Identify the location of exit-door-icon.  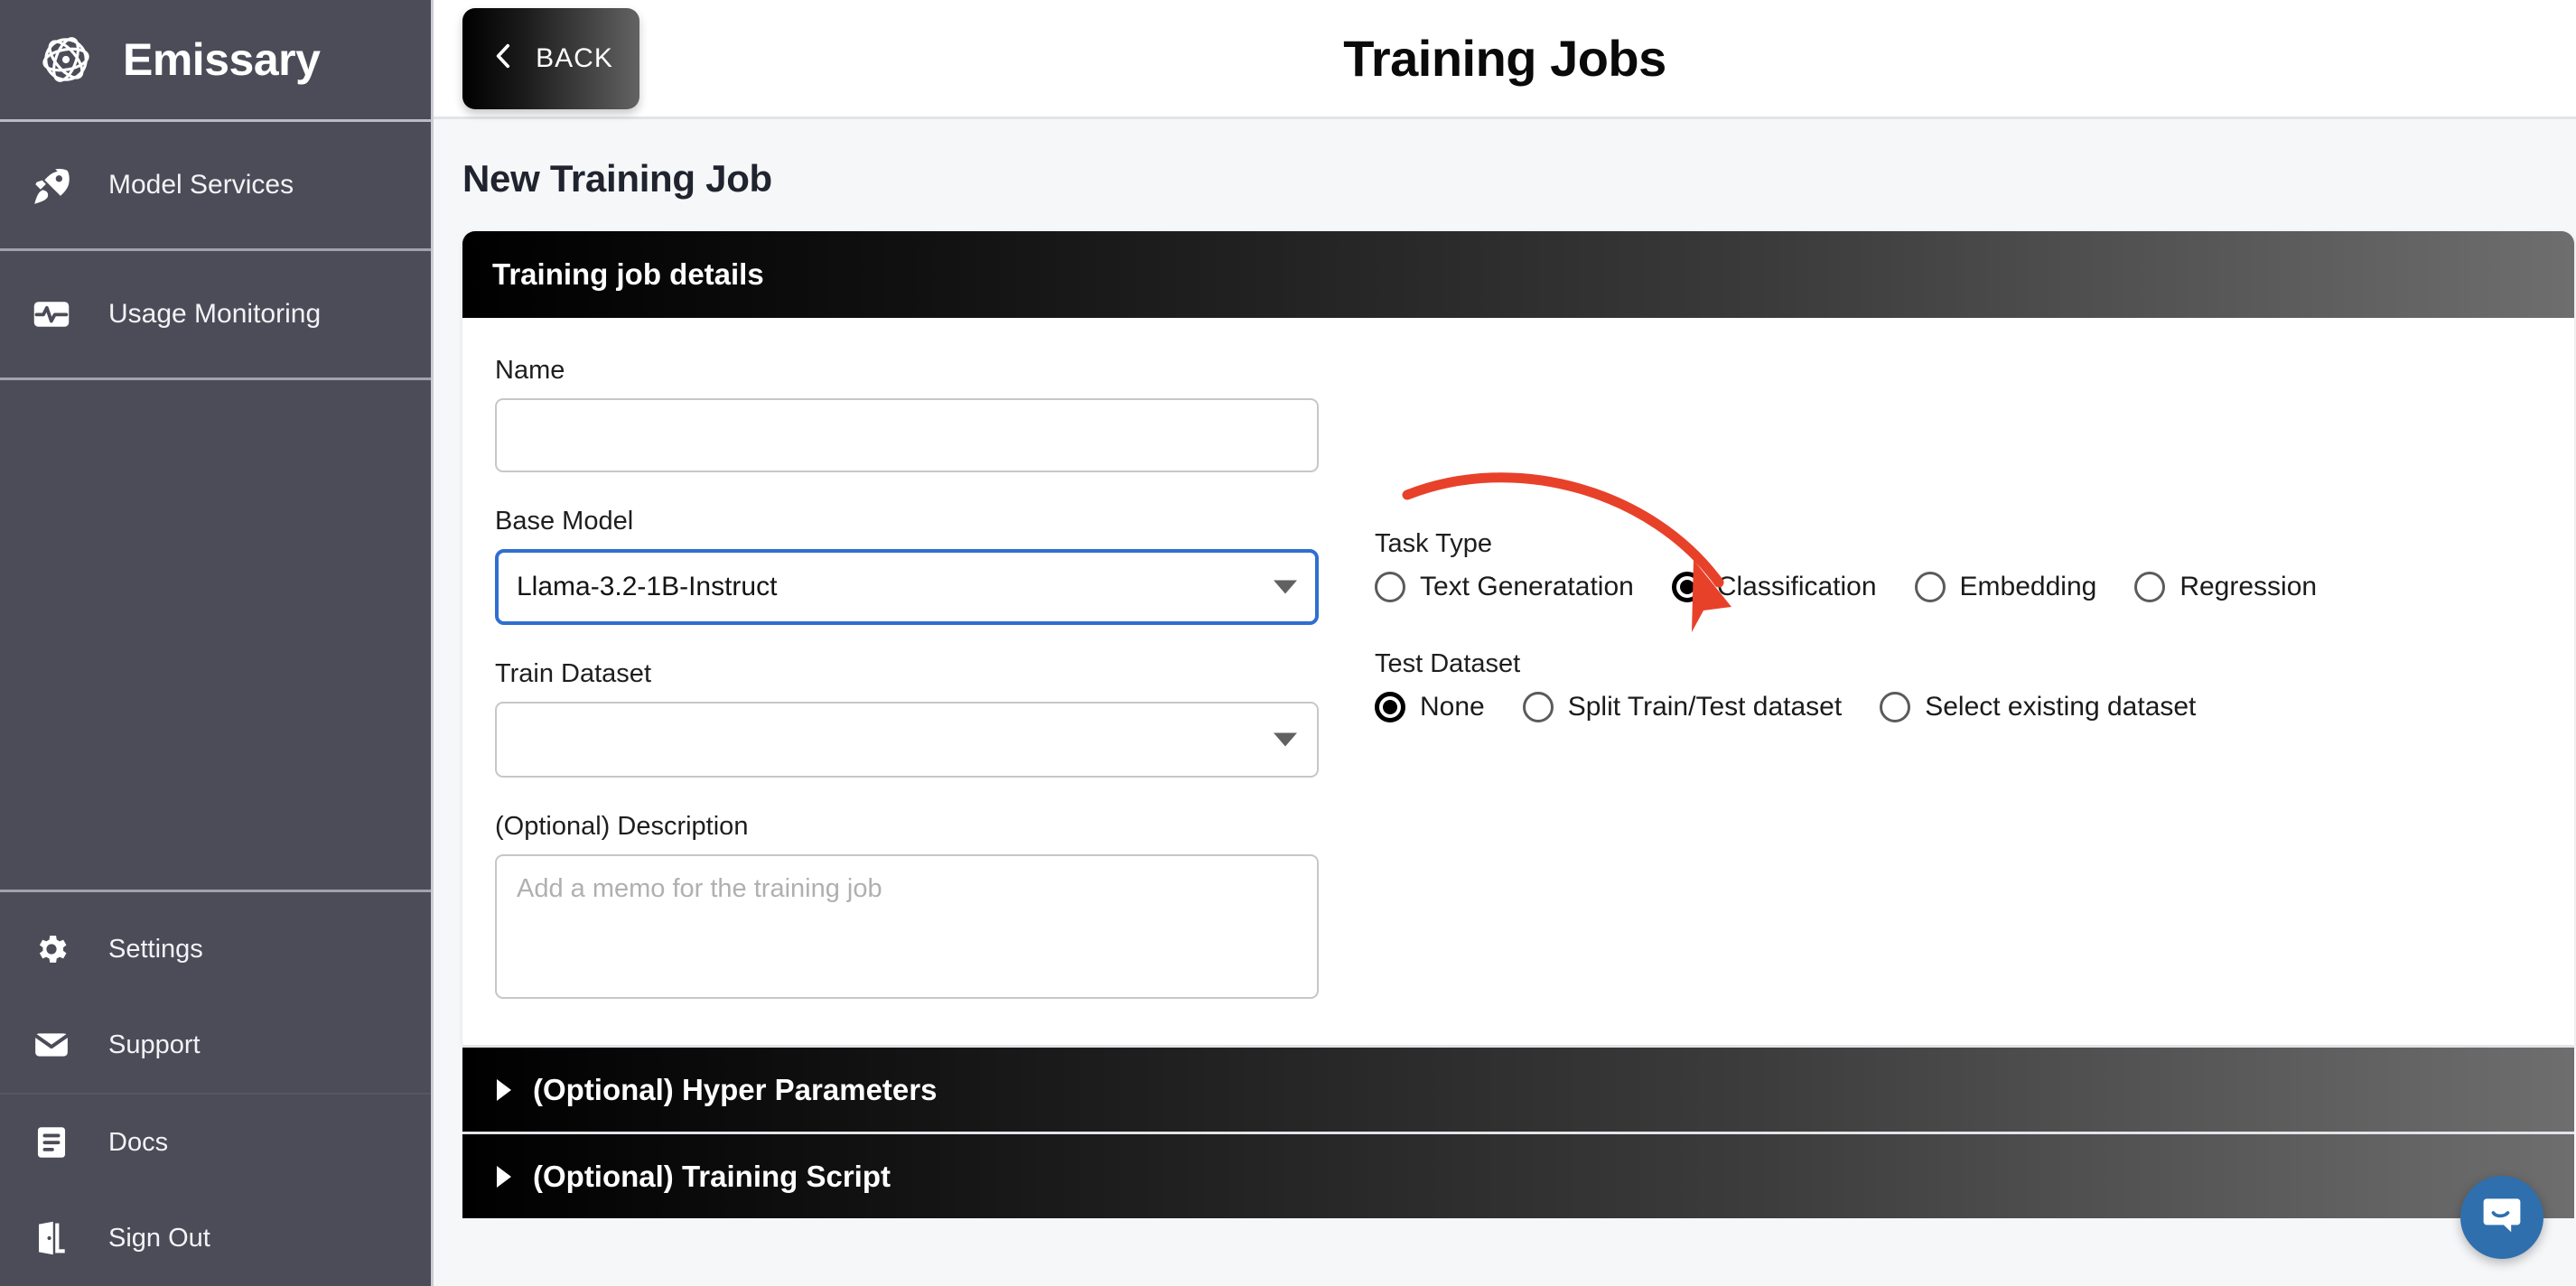
(51, 1238).